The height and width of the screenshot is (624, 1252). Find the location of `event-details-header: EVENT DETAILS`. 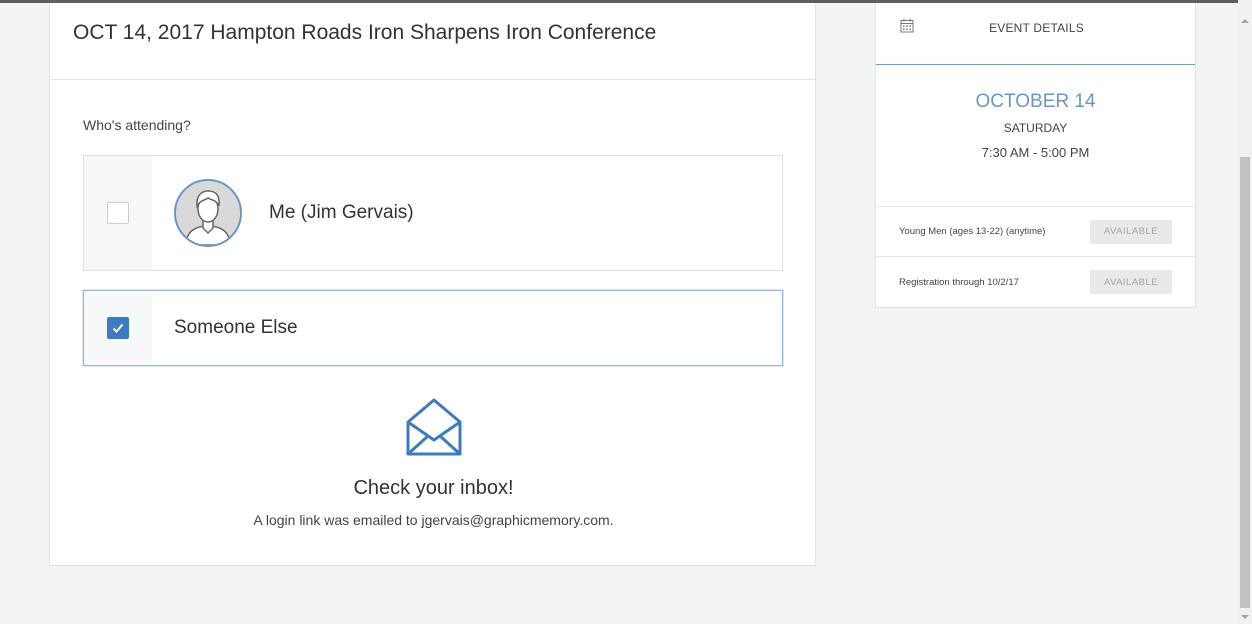

event-details-header: EVENT DETAILS is located at coordinates (1035, 34).